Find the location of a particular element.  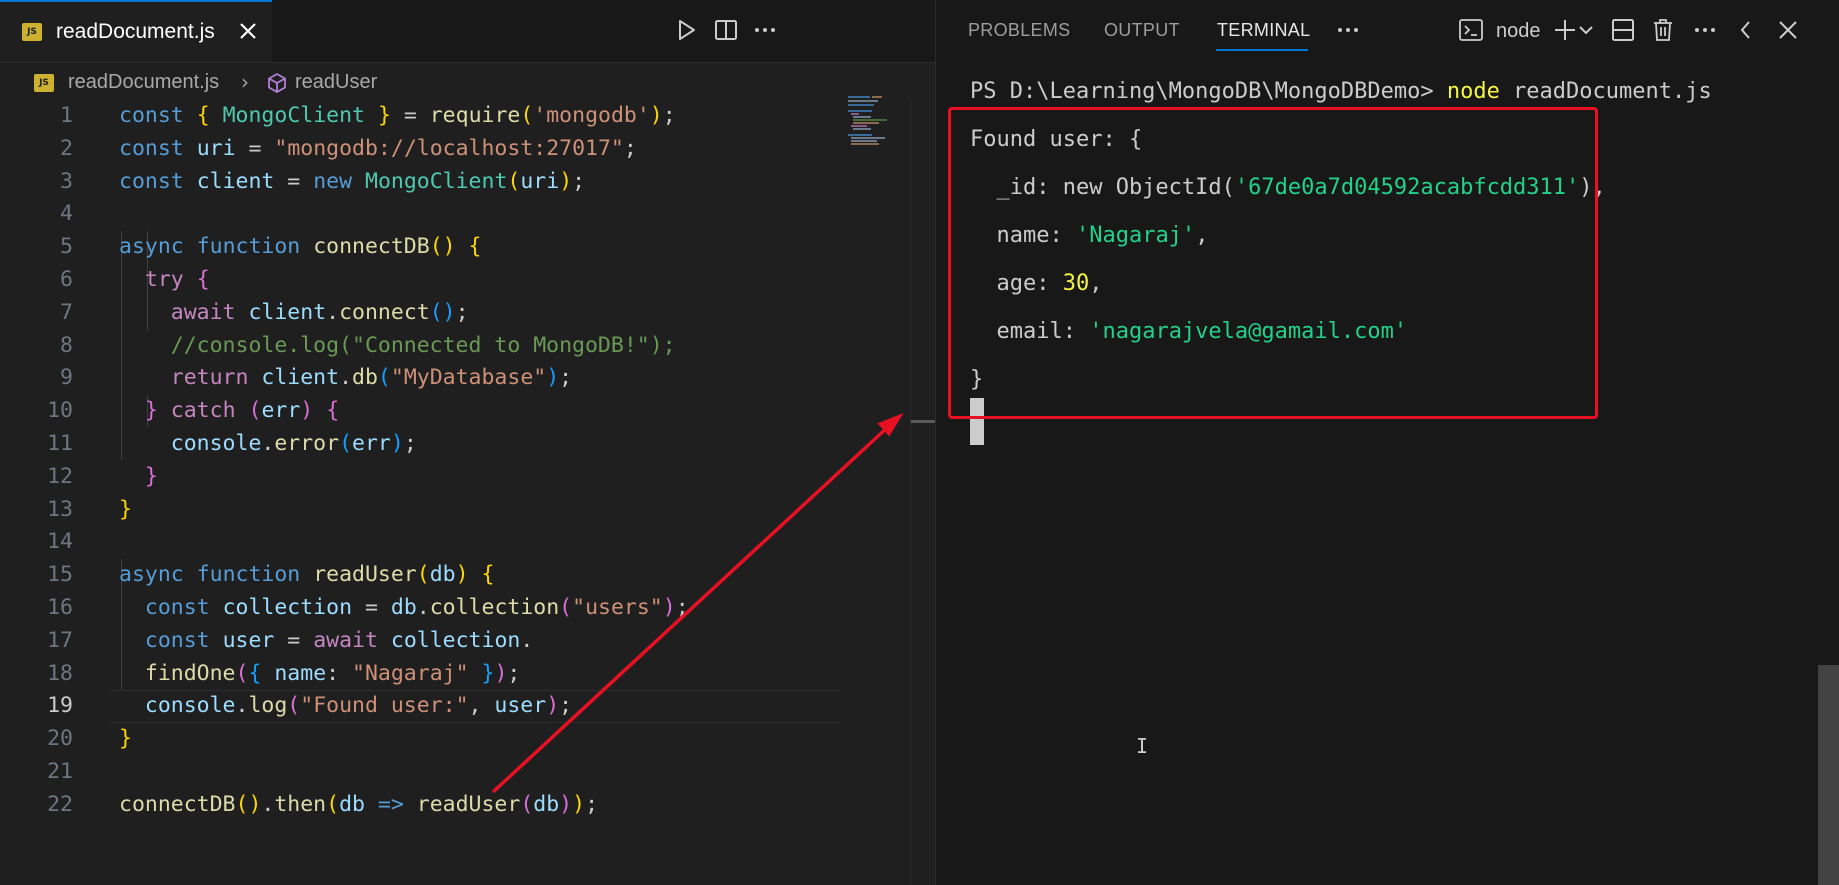

close-tab-icon is located at coordinates (248, 31).